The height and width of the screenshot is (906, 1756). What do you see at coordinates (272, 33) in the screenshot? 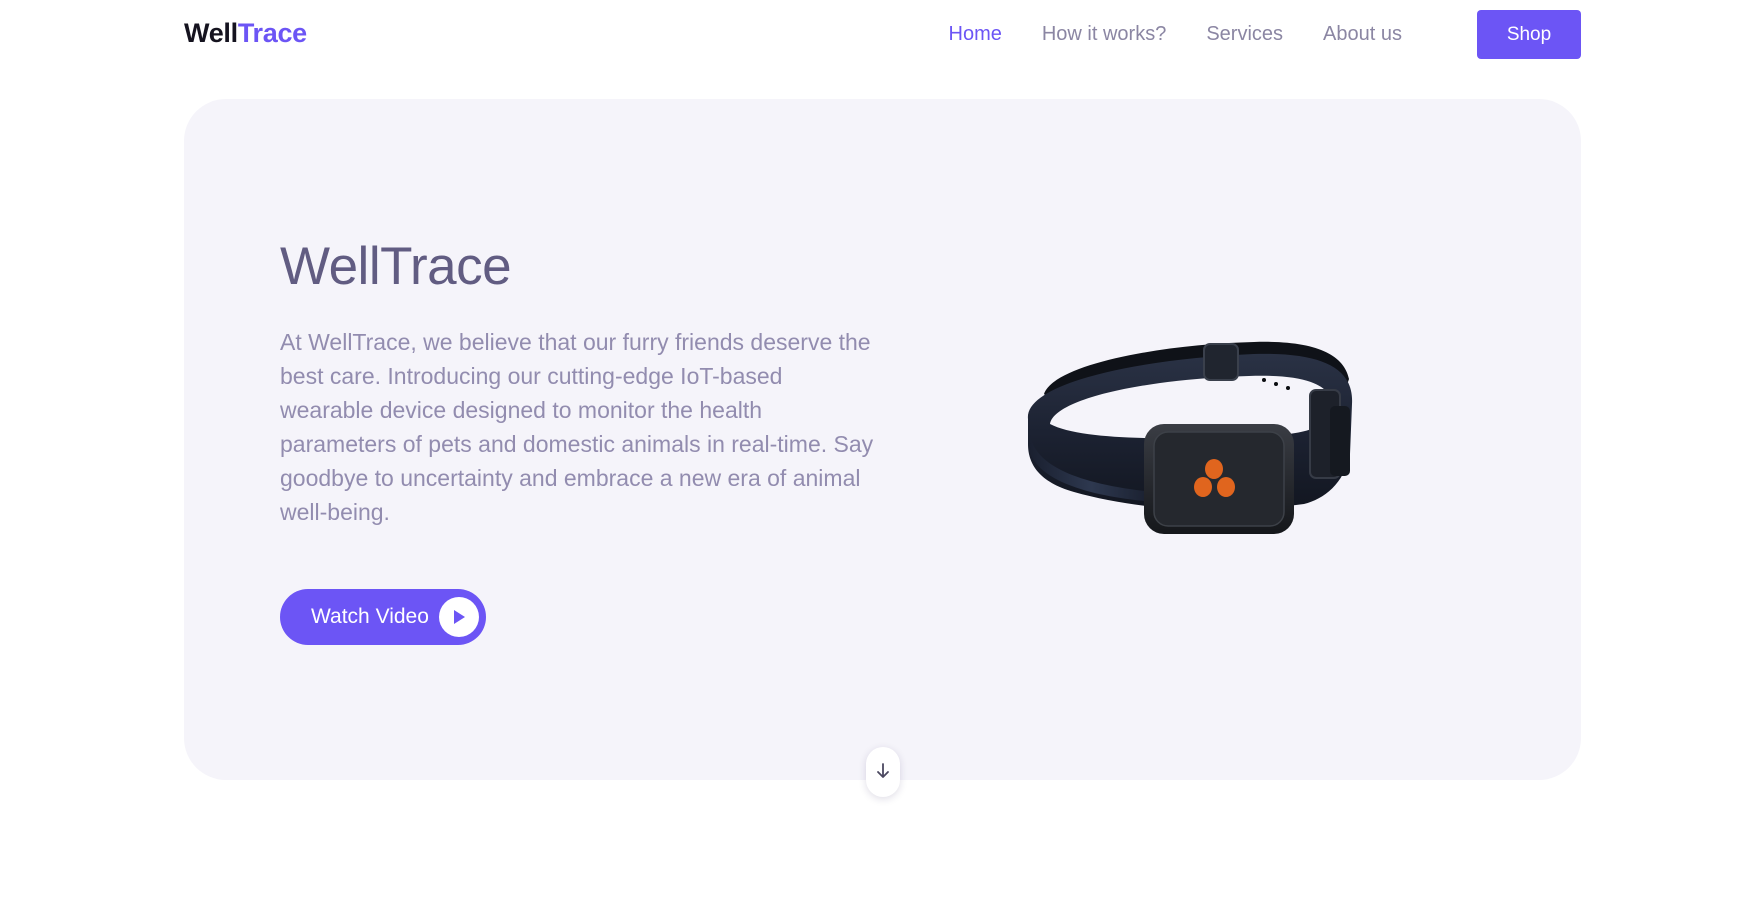
I see `brand-logo-part2: Trace` at bounding box center [272, 33].